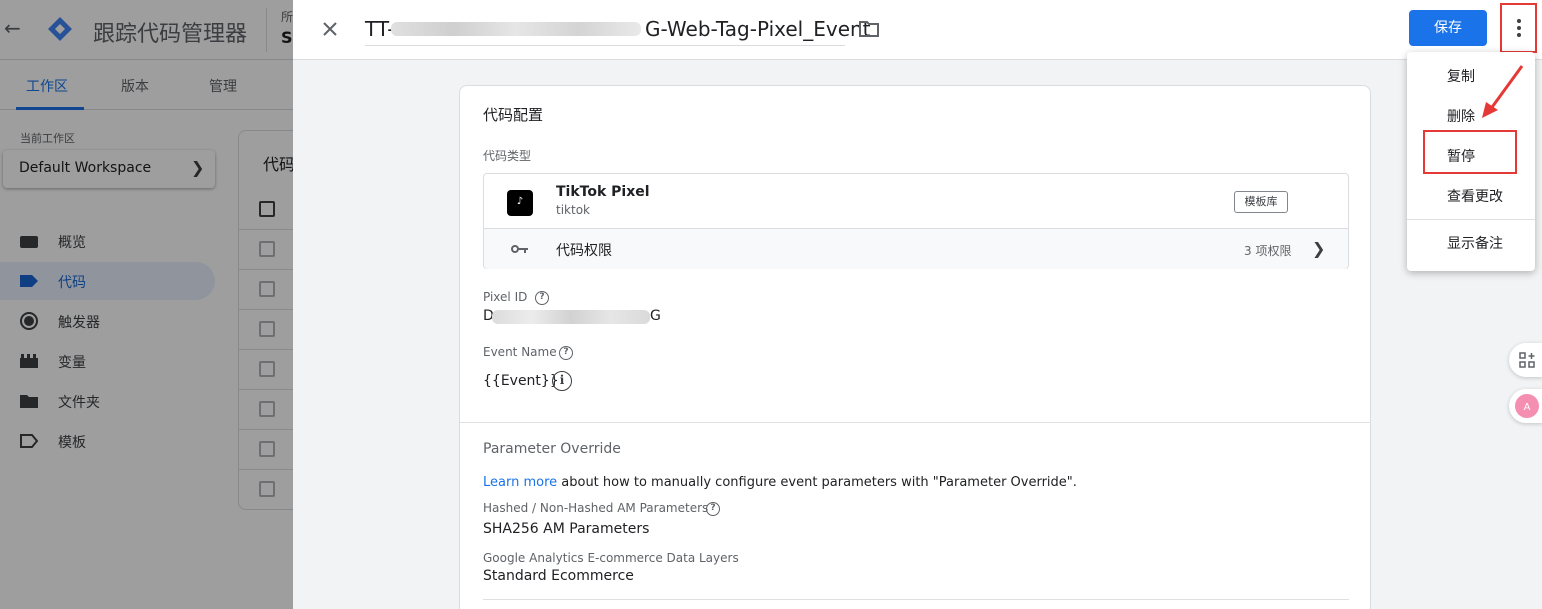 The image size is (1542, 609). Describe the element at coordinates (916, 221) in the screenshot. I see `tag-type-box: ♪ TikTok Pixel tiktok 模板库 代码权限 3 项权限 ❯` at that location.